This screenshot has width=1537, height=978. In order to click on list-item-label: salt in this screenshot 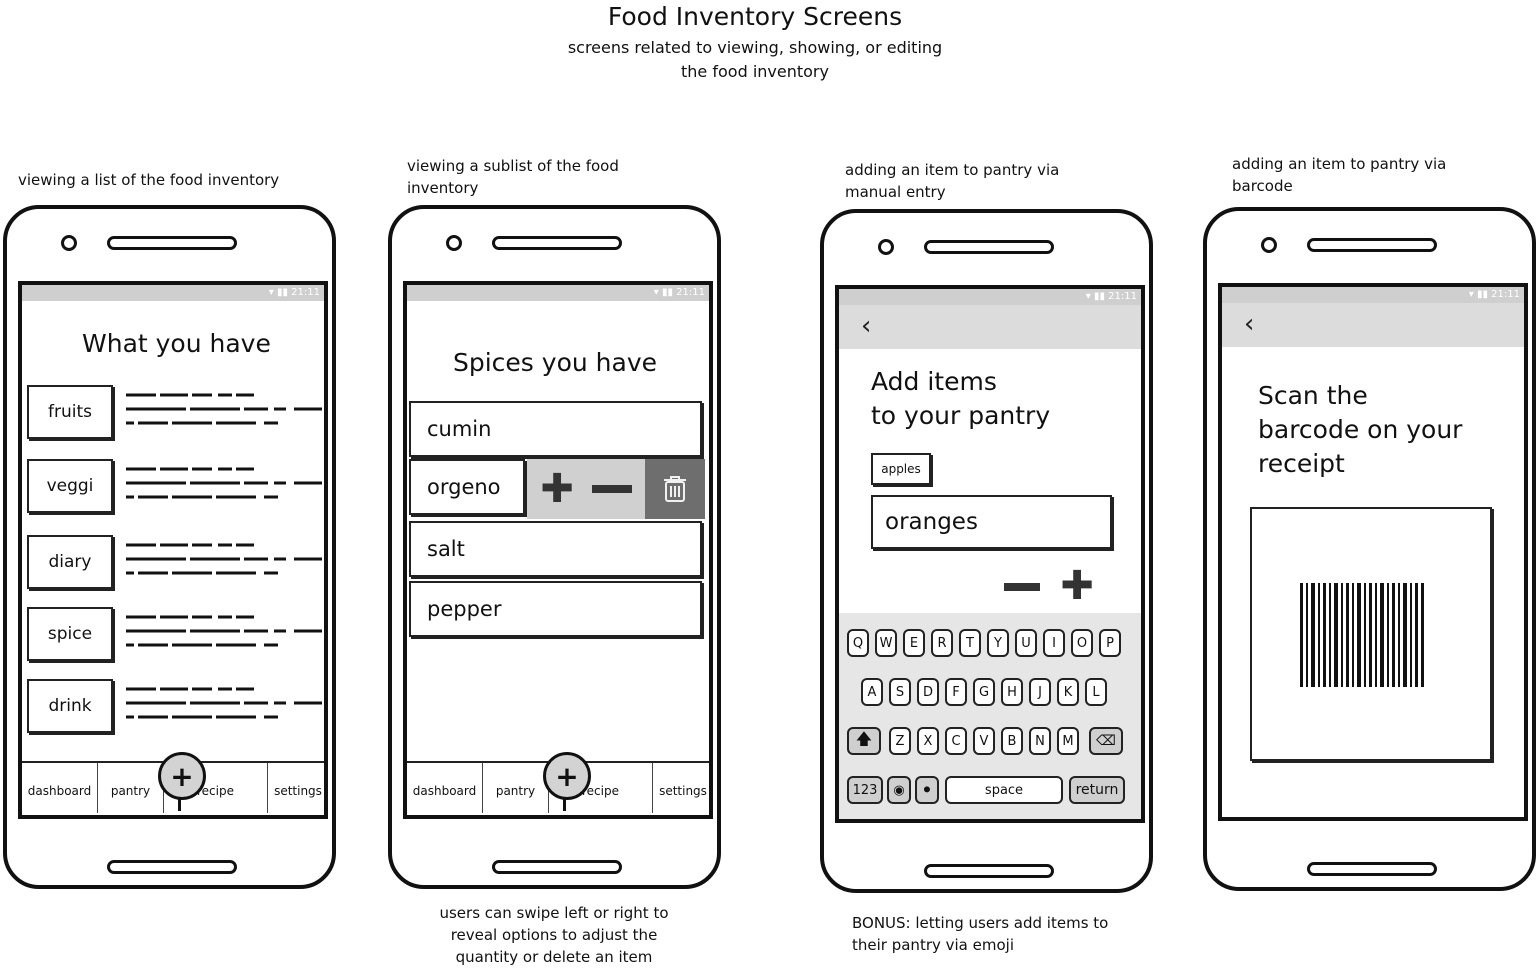, I will do `click(446, 549)`.